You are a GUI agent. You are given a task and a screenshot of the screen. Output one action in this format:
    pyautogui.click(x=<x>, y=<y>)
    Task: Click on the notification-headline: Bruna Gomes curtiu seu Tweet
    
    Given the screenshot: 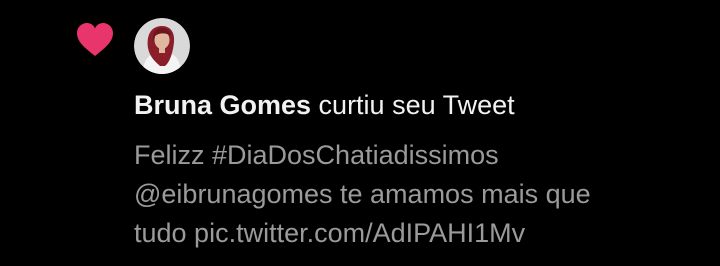 What is the action you would take?
    pyautogui.click(x=324, y=105)
    